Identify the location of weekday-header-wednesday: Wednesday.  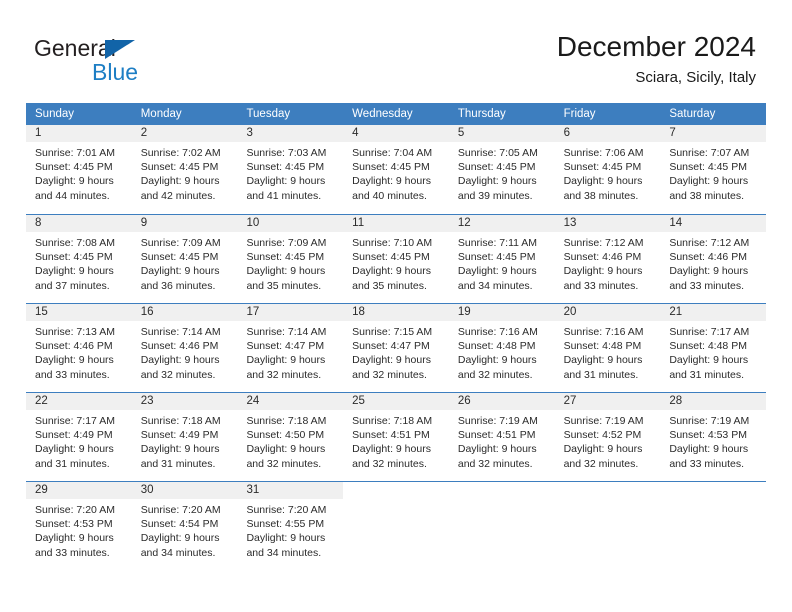
(382, 114).